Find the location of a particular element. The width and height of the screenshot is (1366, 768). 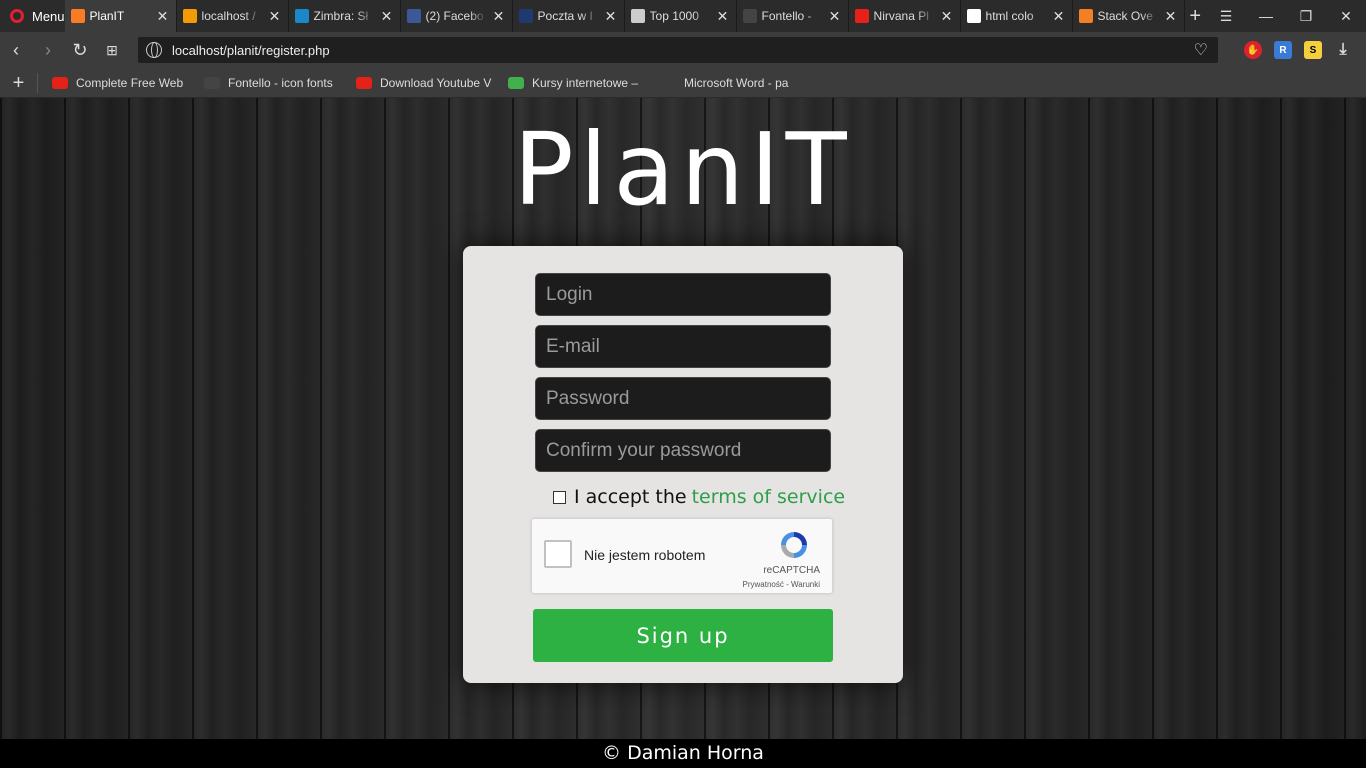

tab-title: Top 1000 is located at coordinates (674, 16).